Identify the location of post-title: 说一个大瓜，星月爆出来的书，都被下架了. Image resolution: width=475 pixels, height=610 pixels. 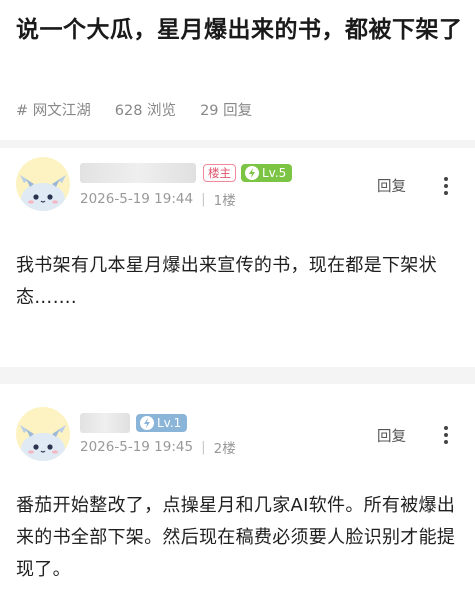
(239, 30).